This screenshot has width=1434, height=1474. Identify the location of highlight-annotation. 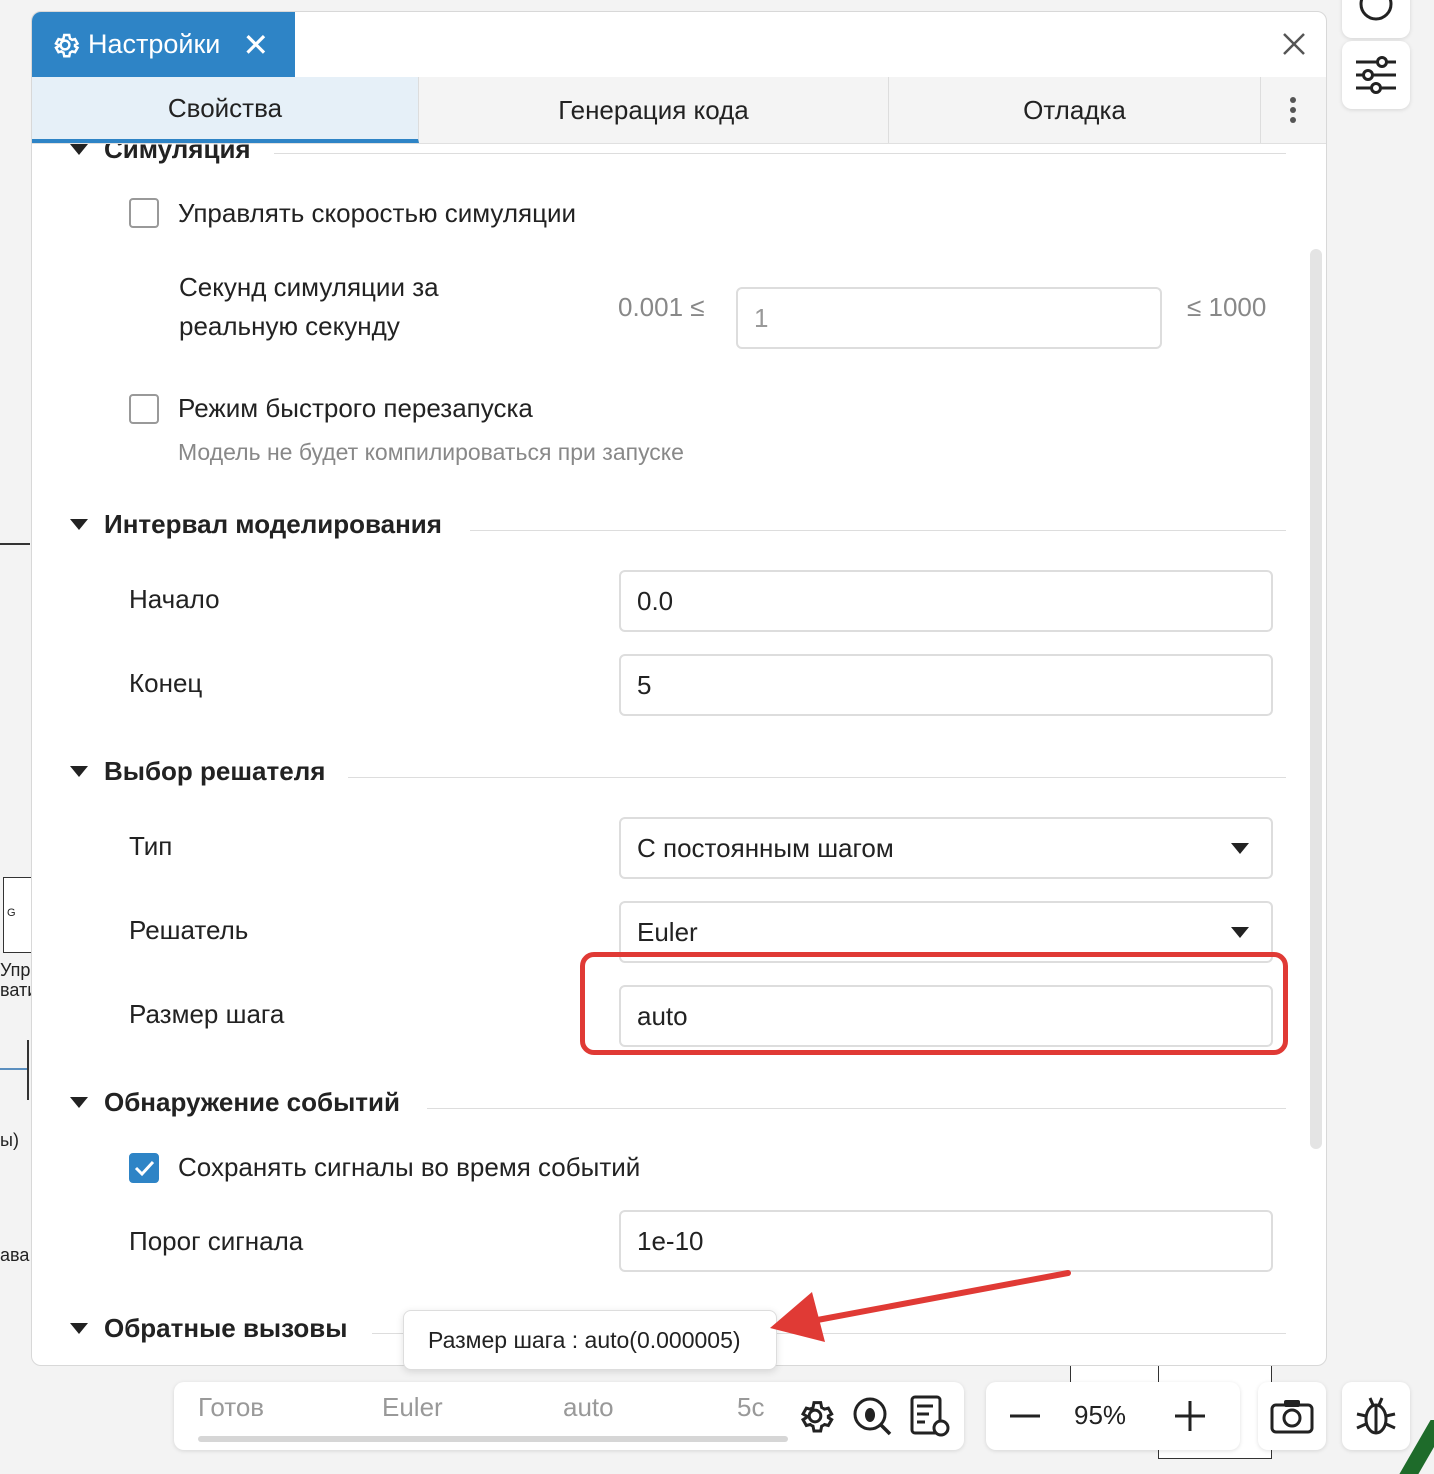
(934, 1003).